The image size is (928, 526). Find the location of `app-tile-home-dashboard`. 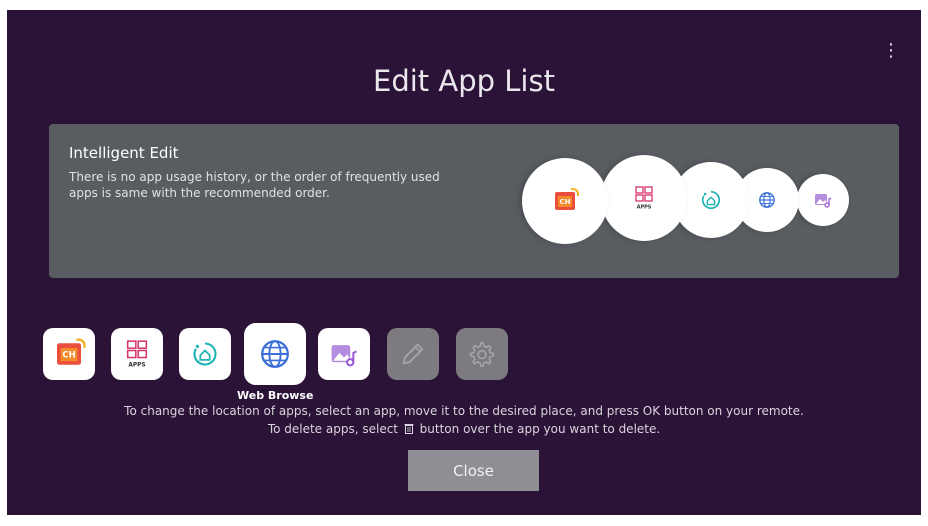

app-tile-home-dashboard is located at coordinates (205, 354).